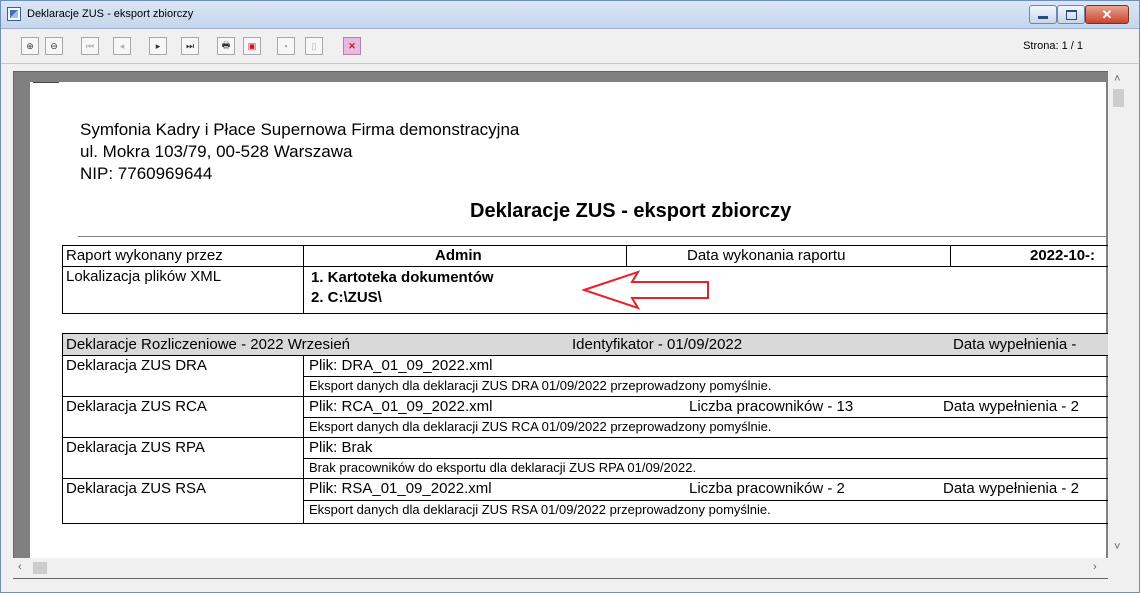  What do you see at coordinates (458, 255) in the screenshot?
I see `performed-by-value: Admin` at bounding box center [458, 255].